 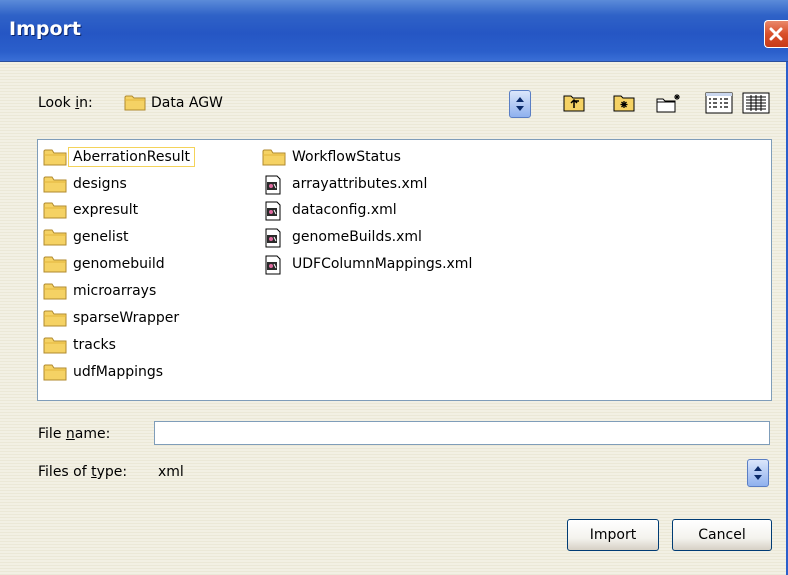 What do you see at coordinates (115, 291) in the screenshot?
I see `item-label: microarrays` at bounding box center [115, 291].